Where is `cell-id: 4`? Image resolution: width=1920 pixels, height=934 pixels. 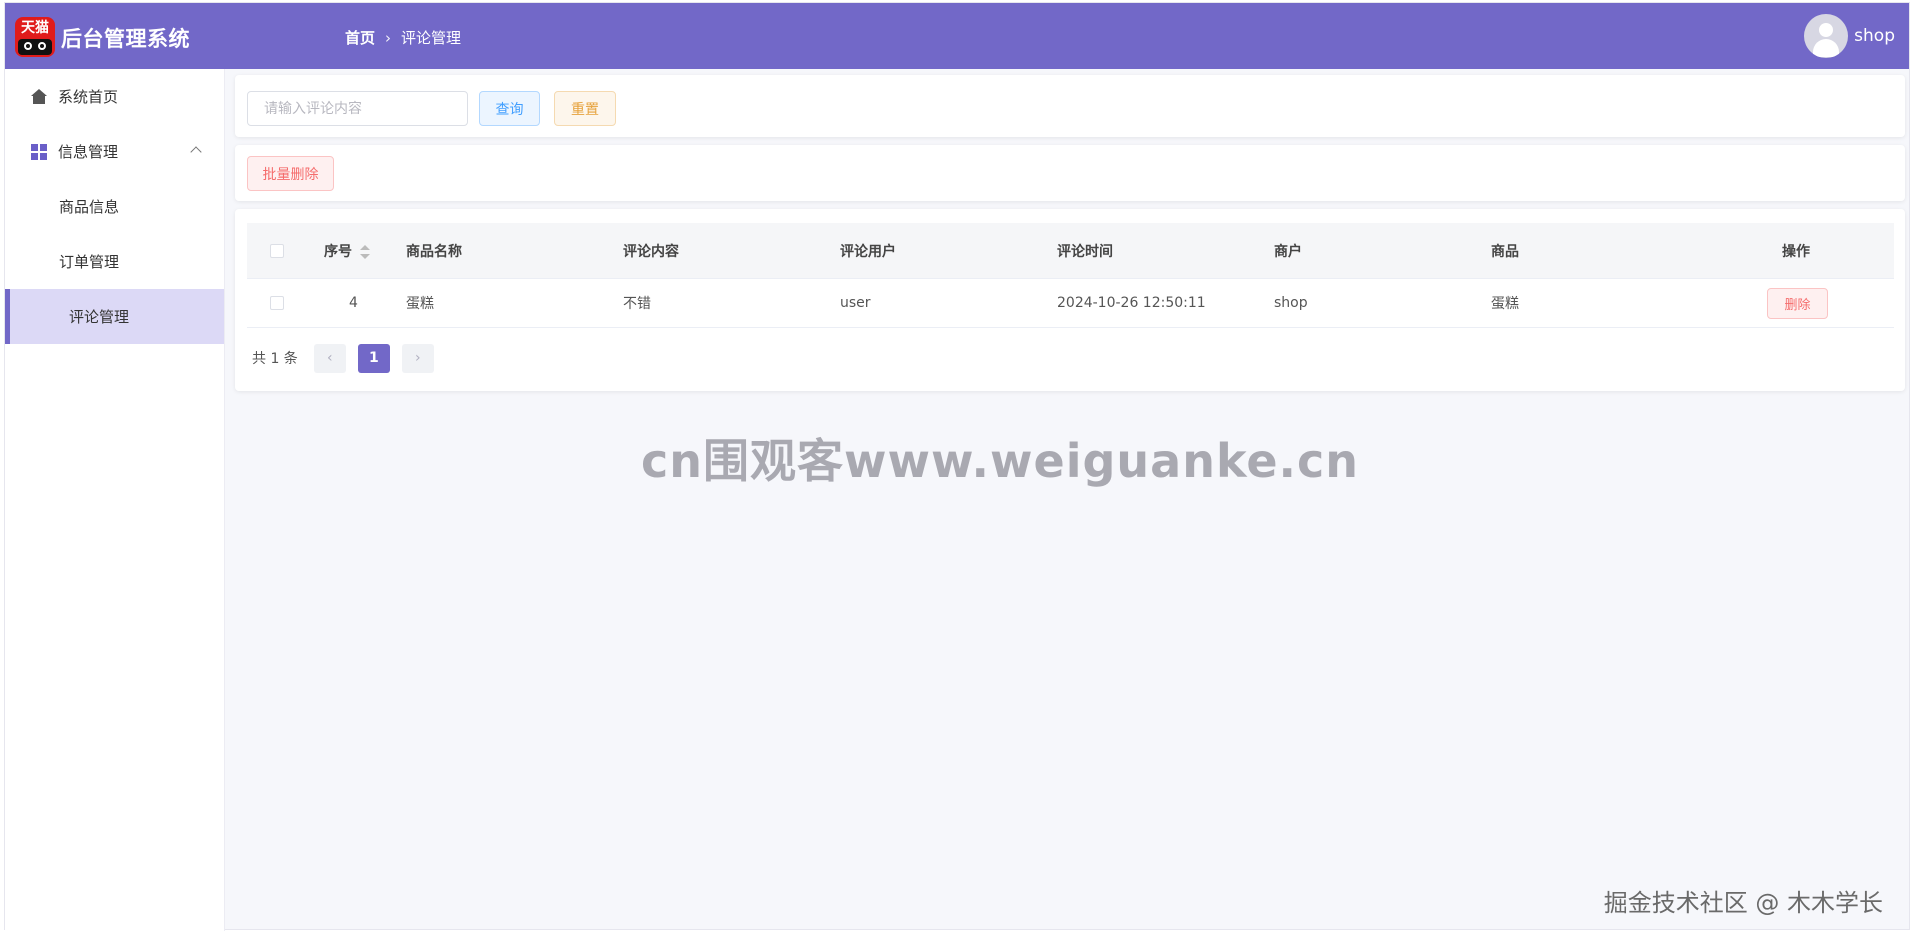 cell-id: 4 is located at coordinates (353, 303).